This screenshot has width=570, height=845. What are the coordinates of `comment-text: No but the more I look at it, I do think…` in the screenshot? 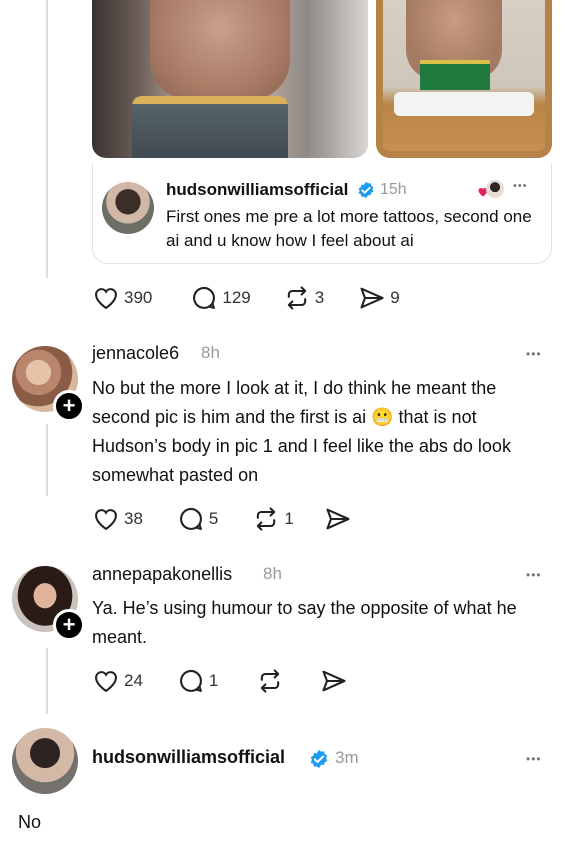 It's located at (301, 431).